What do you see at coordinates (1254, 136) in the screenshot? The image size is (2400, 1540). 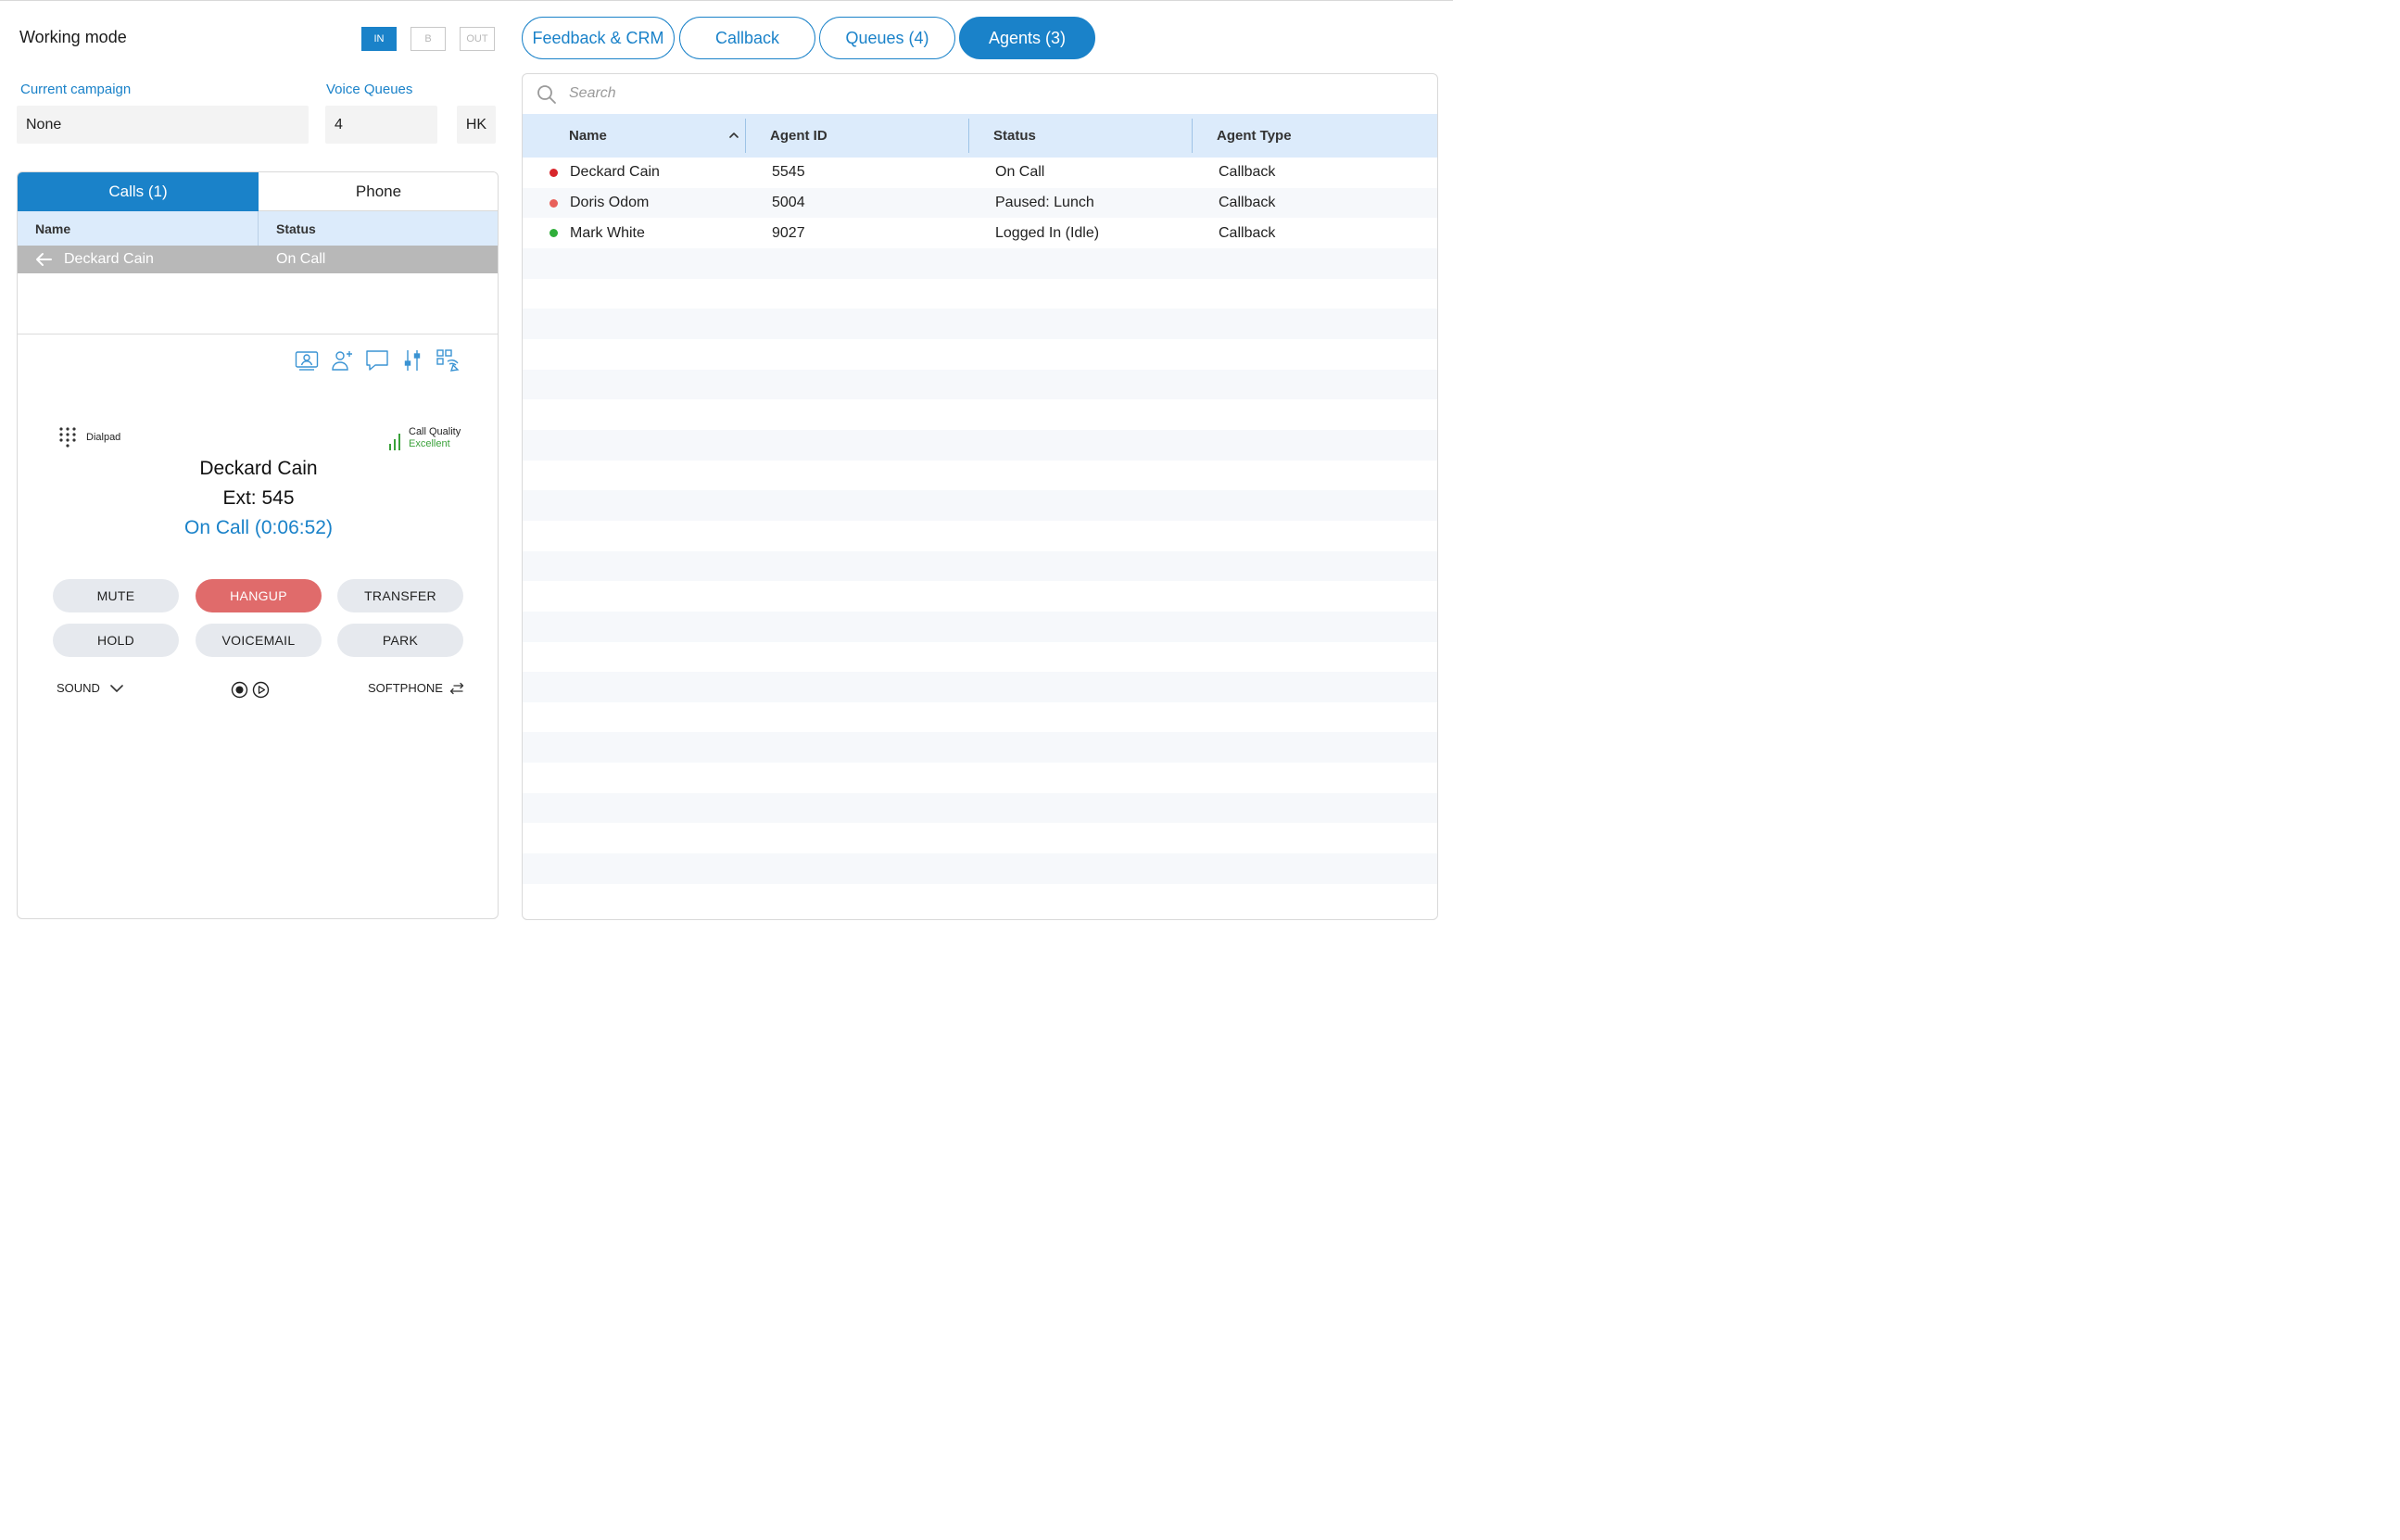 I see `col-agent-type: Agent Type` at bounding box center [1254, 136].